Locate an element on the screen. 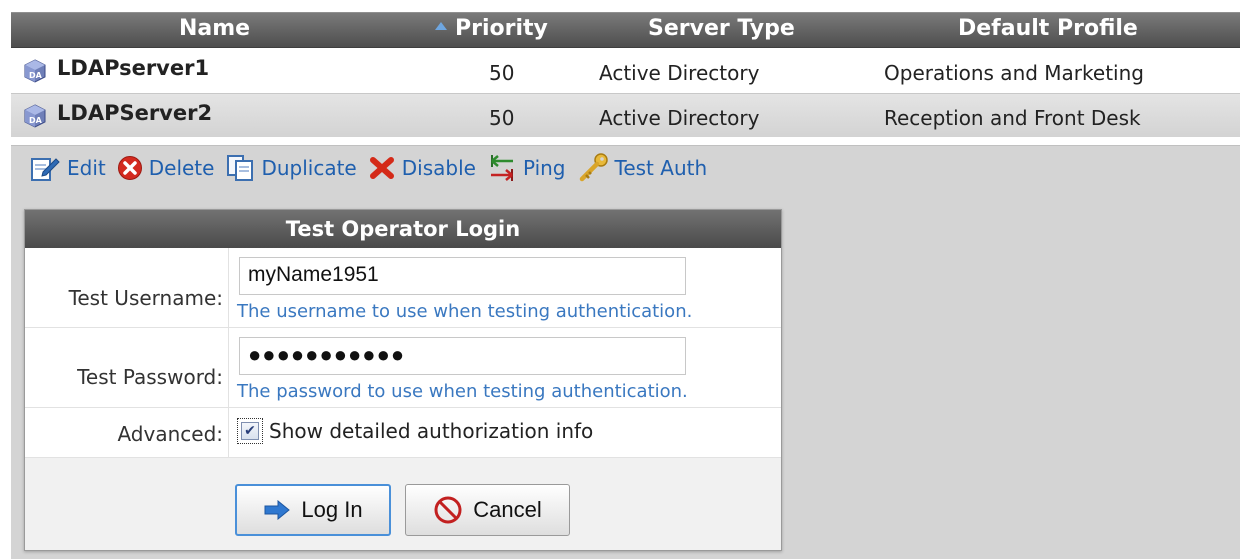 The height and width of the screenshot is (559, 1248). ping-label: Ping is located at coordinates (544, 168).